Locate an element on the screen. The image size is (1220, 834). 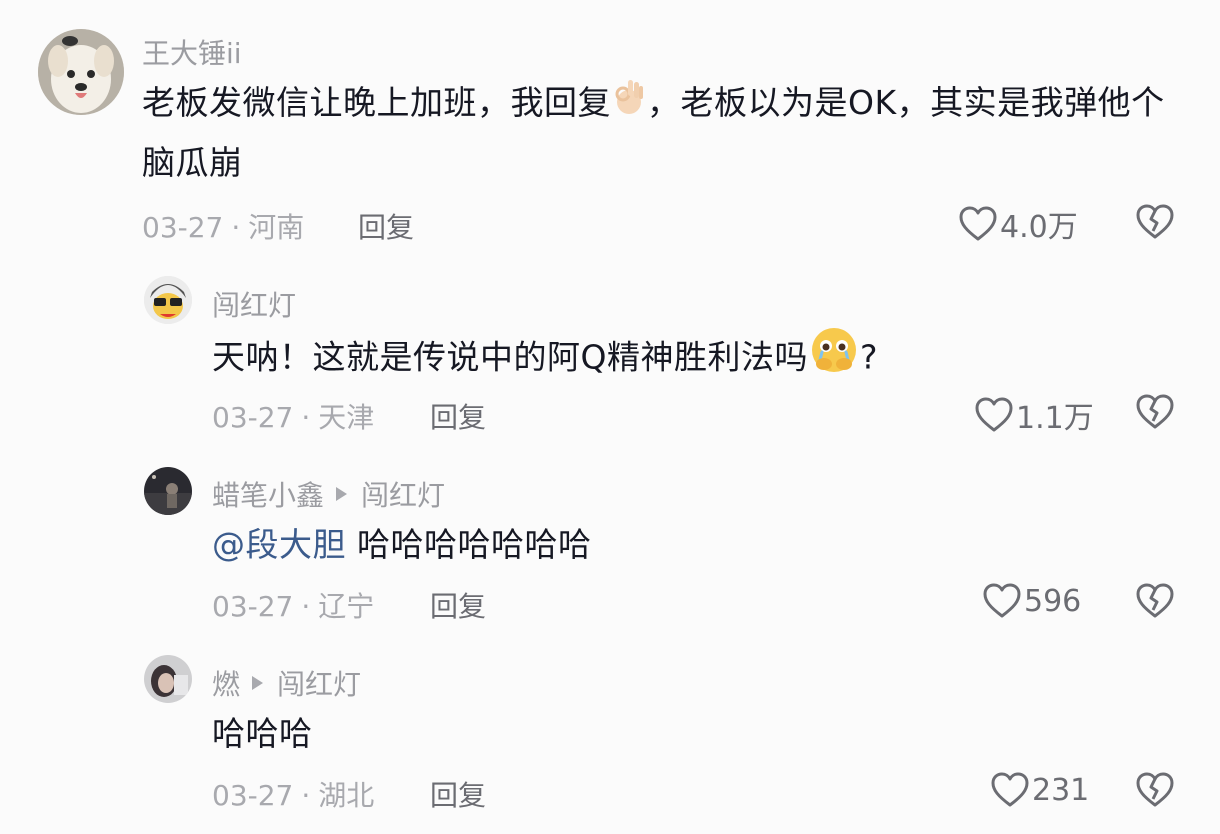
like-button: 1.1万 is located at coordinates (1034, 415).